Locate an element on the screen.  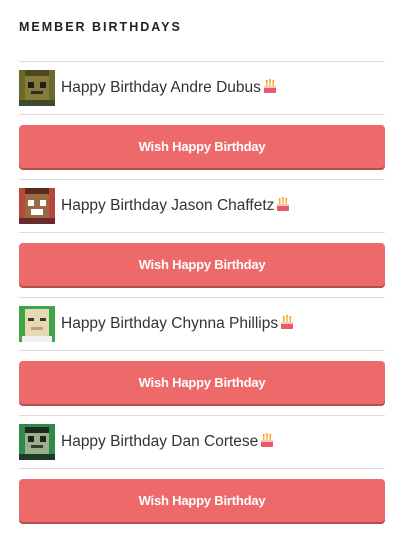
birthday-text: Happy Birthday Jason Chaffetz is located at coordinates (168, 205).